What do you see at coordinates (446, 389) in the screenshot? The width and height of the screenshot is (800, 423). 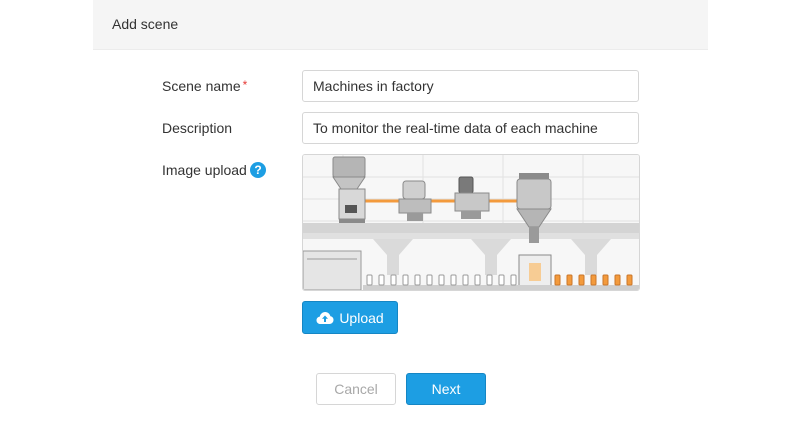 I see `next-button: Next` at bounding box center [446, 389].